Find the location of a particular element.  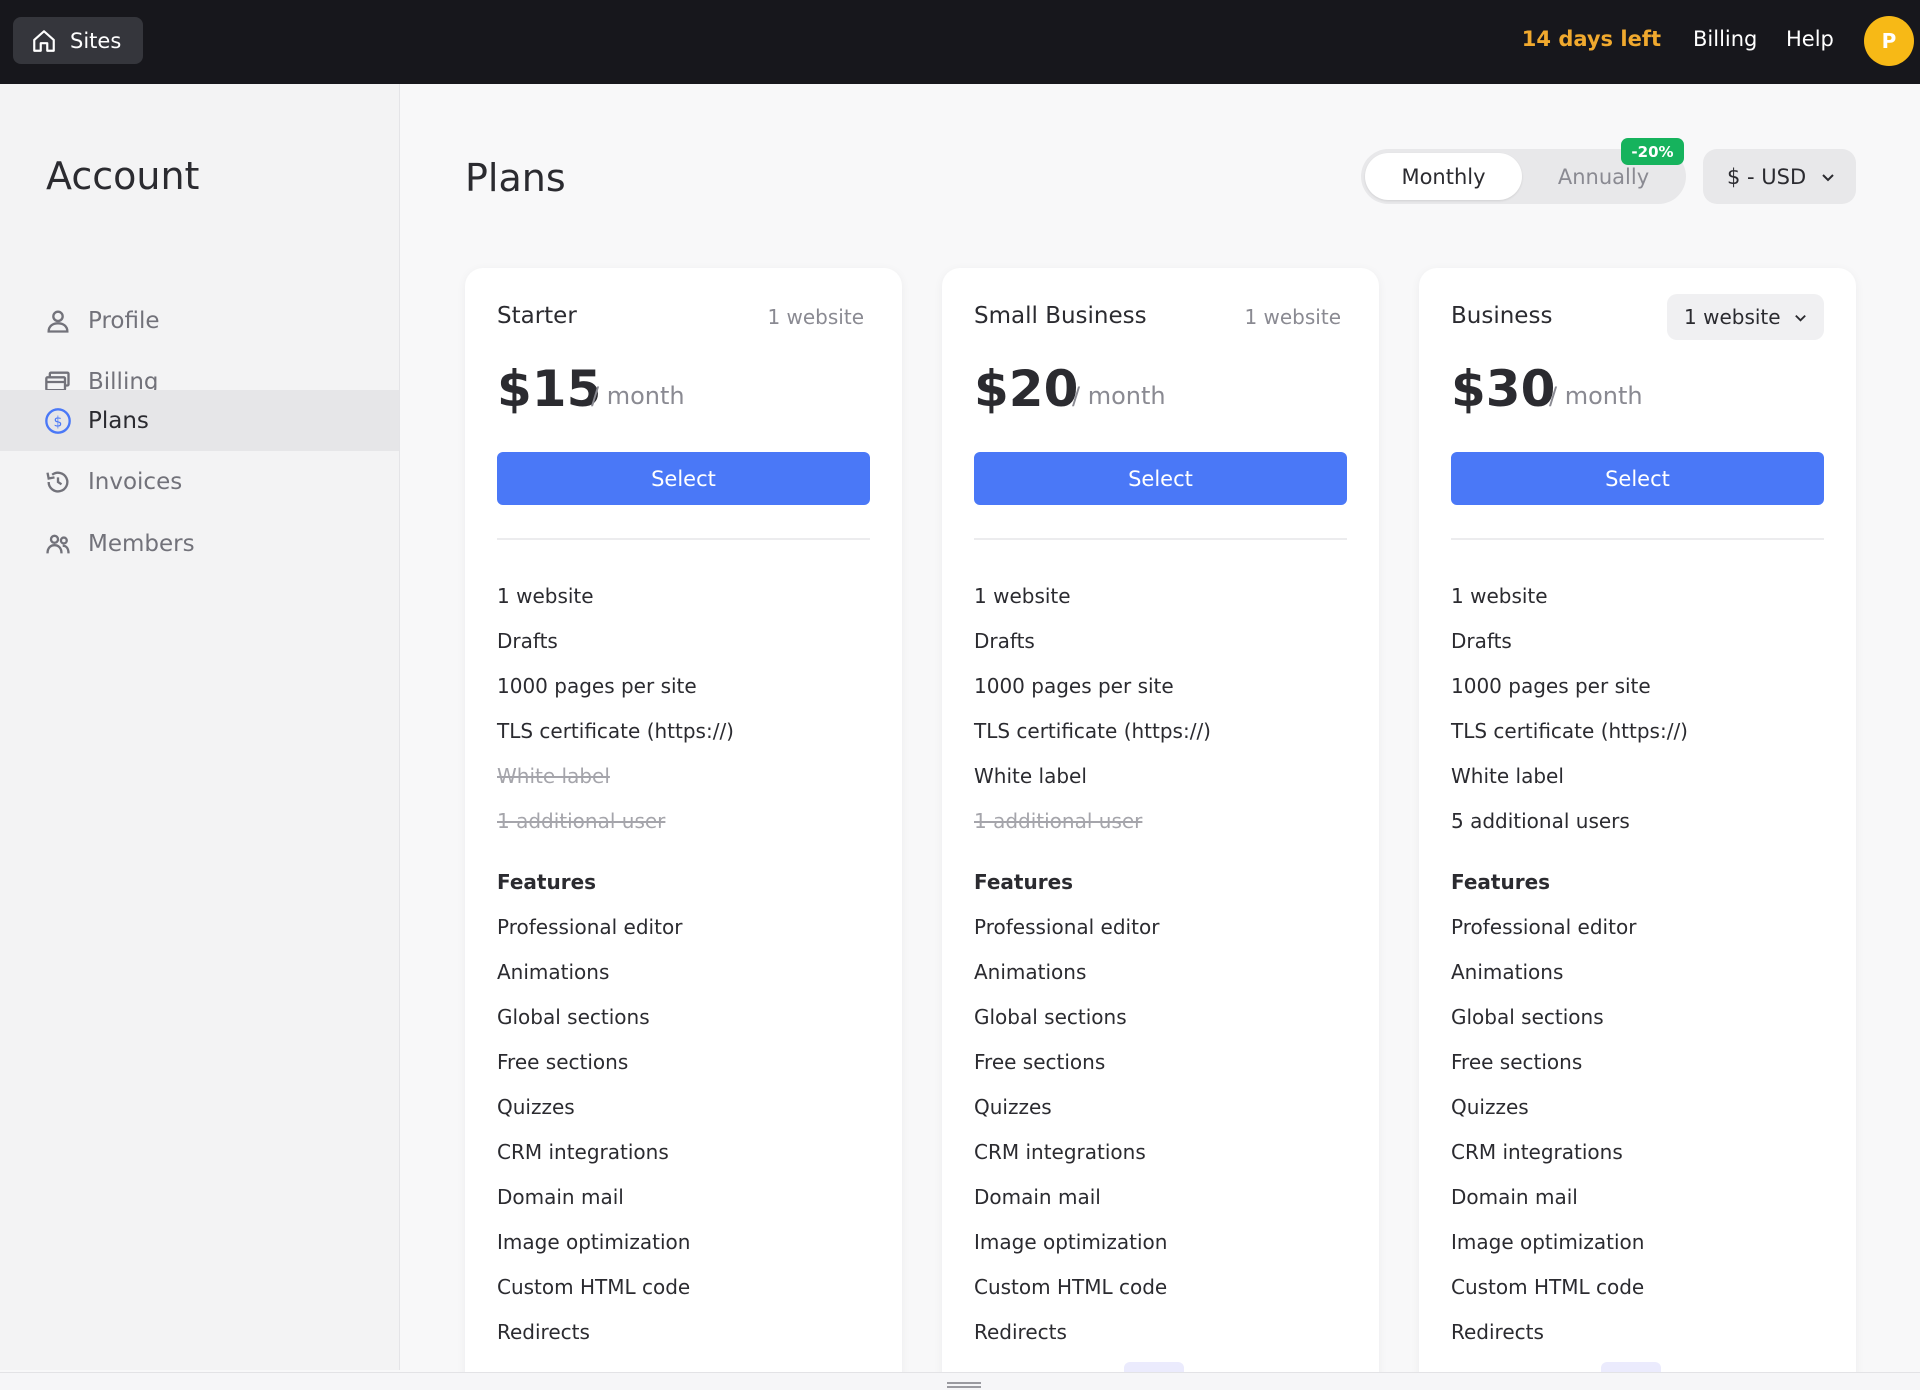

sidebar-item-label: Plans is located at coordinates (118, 420).